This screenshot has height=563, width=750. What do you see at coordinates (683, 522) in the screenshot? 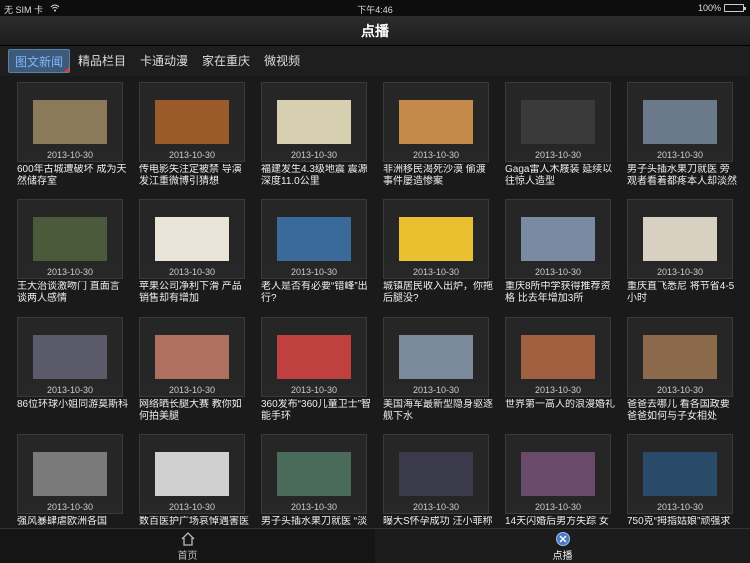
I see `news-caption: 750克“拇指姑娘”顽强求` at bounding box center [683, 522].